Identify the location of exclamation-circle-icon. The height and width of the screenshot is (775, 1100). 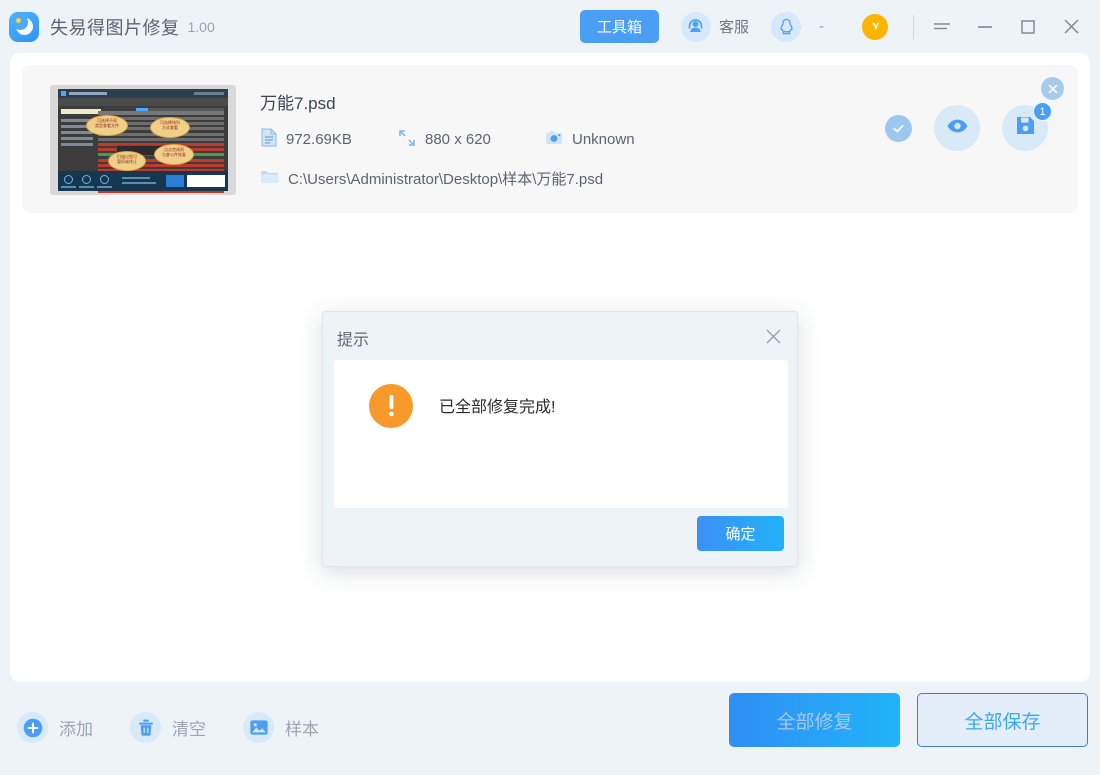
(391, 406).